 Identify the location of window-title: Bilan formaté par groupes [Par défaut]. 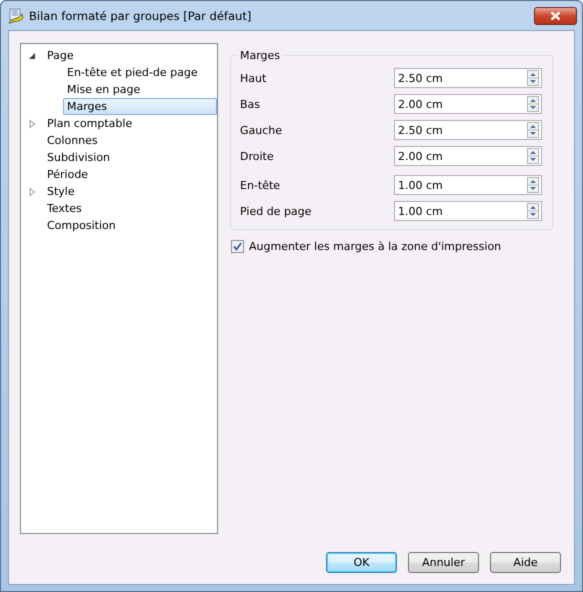
(140, 15).